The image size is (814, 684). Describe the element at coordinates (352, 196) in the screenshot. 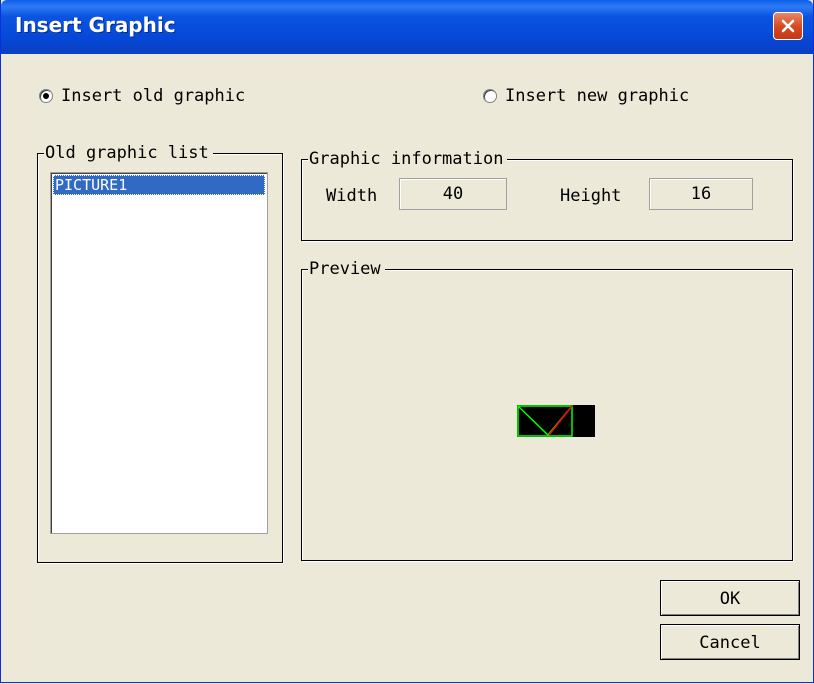

I see `width-label: Width` at that location.